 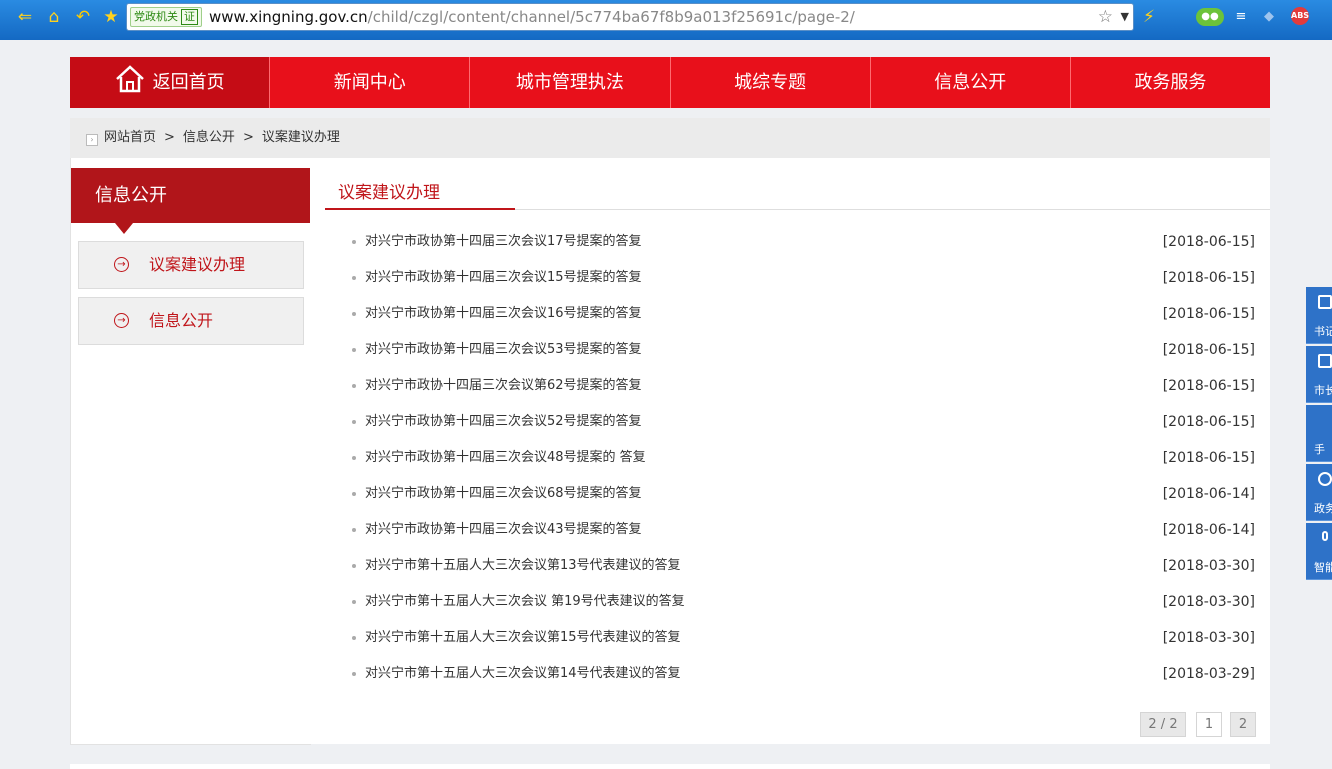 What do you see at coordinates (1323, 567) in the screenshot?
I see `float-tab-label: 智能` at bounding box center [1323, 567].